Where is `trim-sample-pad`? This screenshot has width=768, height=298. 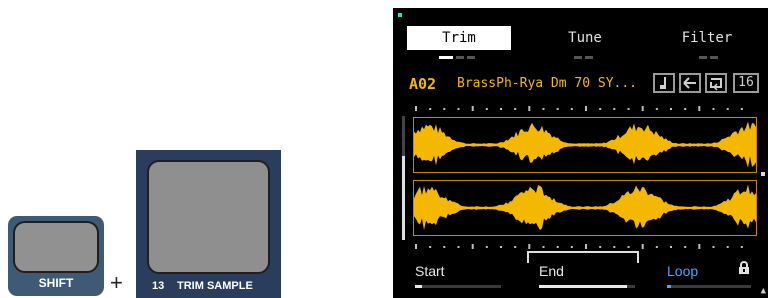 trim-sample-pad is located at coordinates (208, 217).